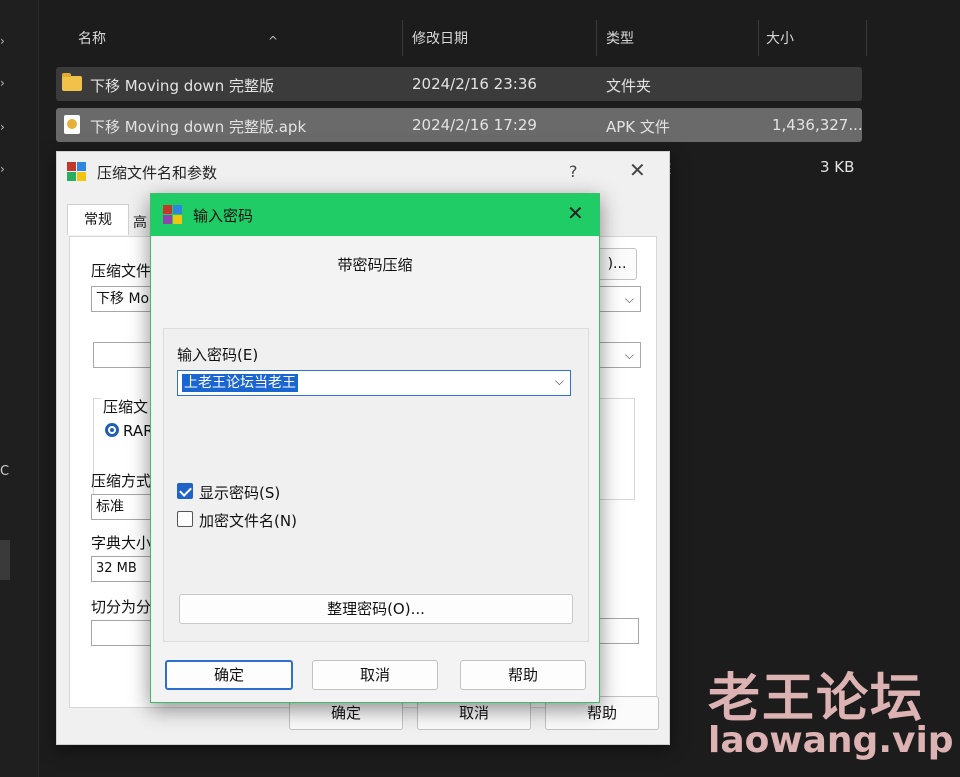 The width and height of the screenshot is (960, 777). I want to click on help-button: 帮助, so click(523, 675).